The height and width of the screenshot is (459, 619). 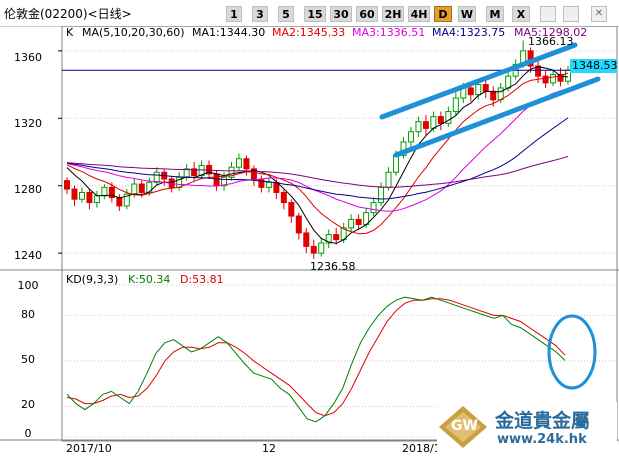 I want to click on period-button-15: 15, so click(x=315, y=14).